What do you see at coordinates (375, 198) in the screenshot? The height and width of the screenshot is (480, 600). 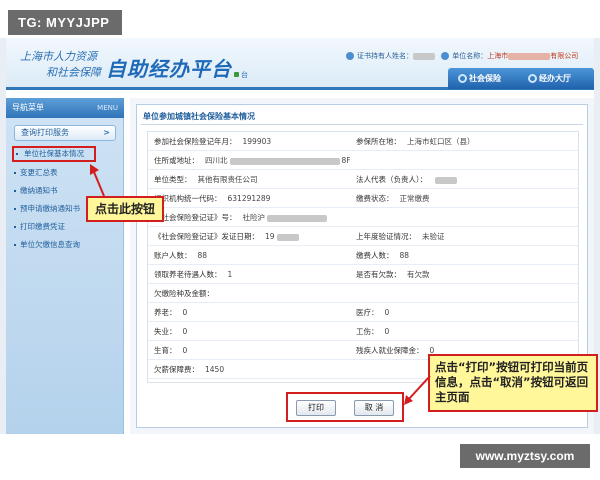 I see `field-label: 缴费状态：` at bounding box center [375, 198].